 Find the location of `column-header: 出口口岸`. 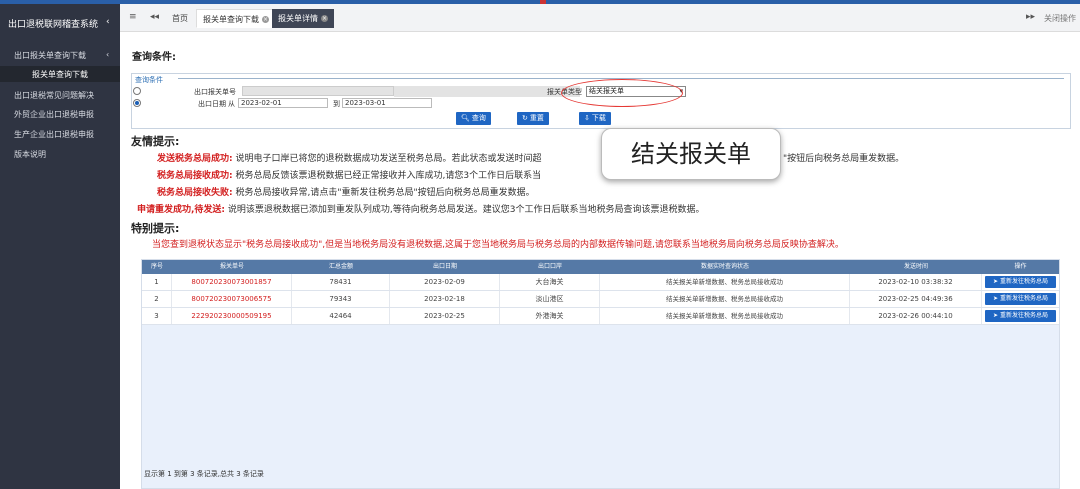

column-header: 出口口岸 is located at coordinates (550, 267).